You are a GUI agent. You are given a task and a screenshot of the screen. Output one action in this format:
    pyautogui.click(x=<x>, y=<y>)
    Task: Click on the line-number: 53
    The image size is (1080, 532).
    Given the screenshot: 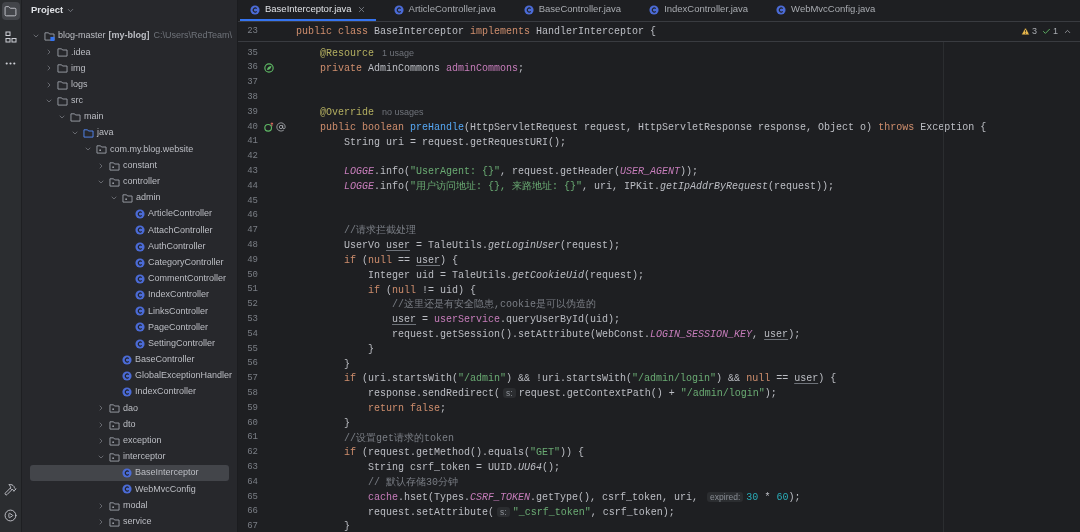 What is the action you would take?
    pyautogui.click(x=252, y=319)
    